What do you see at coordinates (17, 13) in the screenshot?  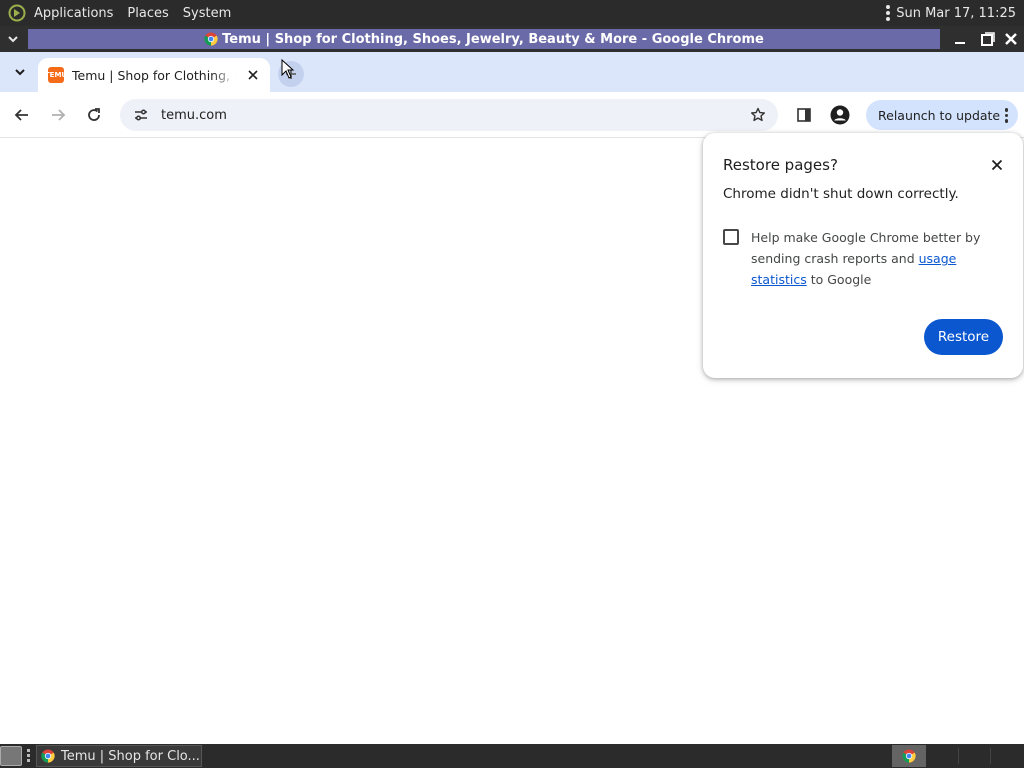 I see `distro-logo-icon` at bounding box center [17, 13].